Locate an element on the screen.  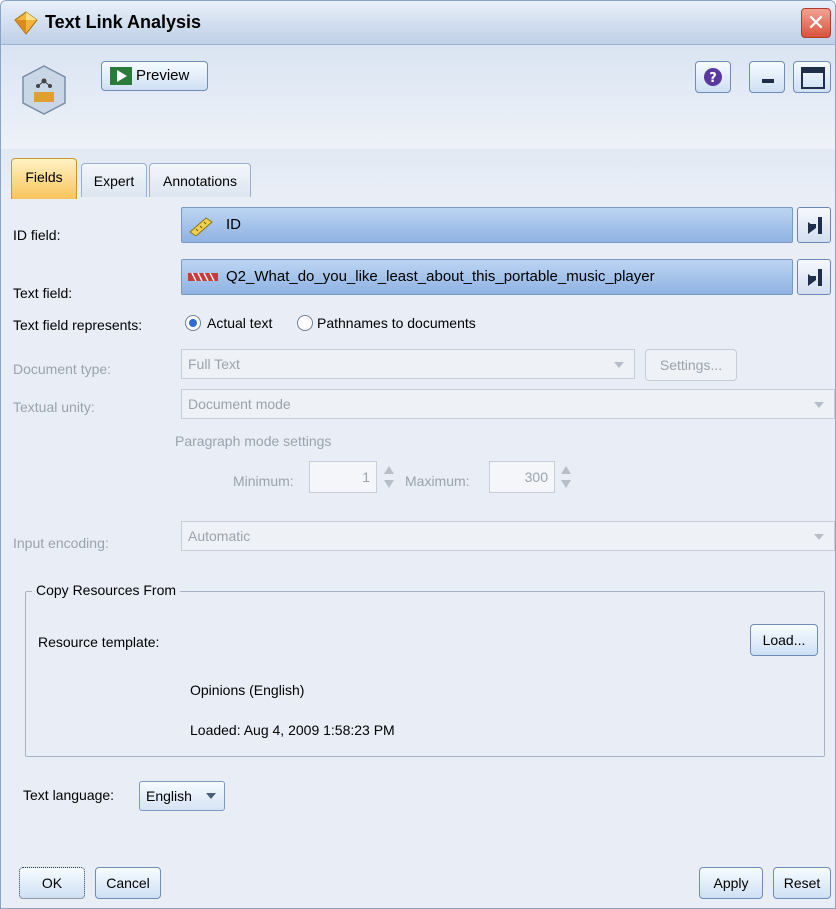
maximum-label: Maximum: is located at coordinates (437, 481).